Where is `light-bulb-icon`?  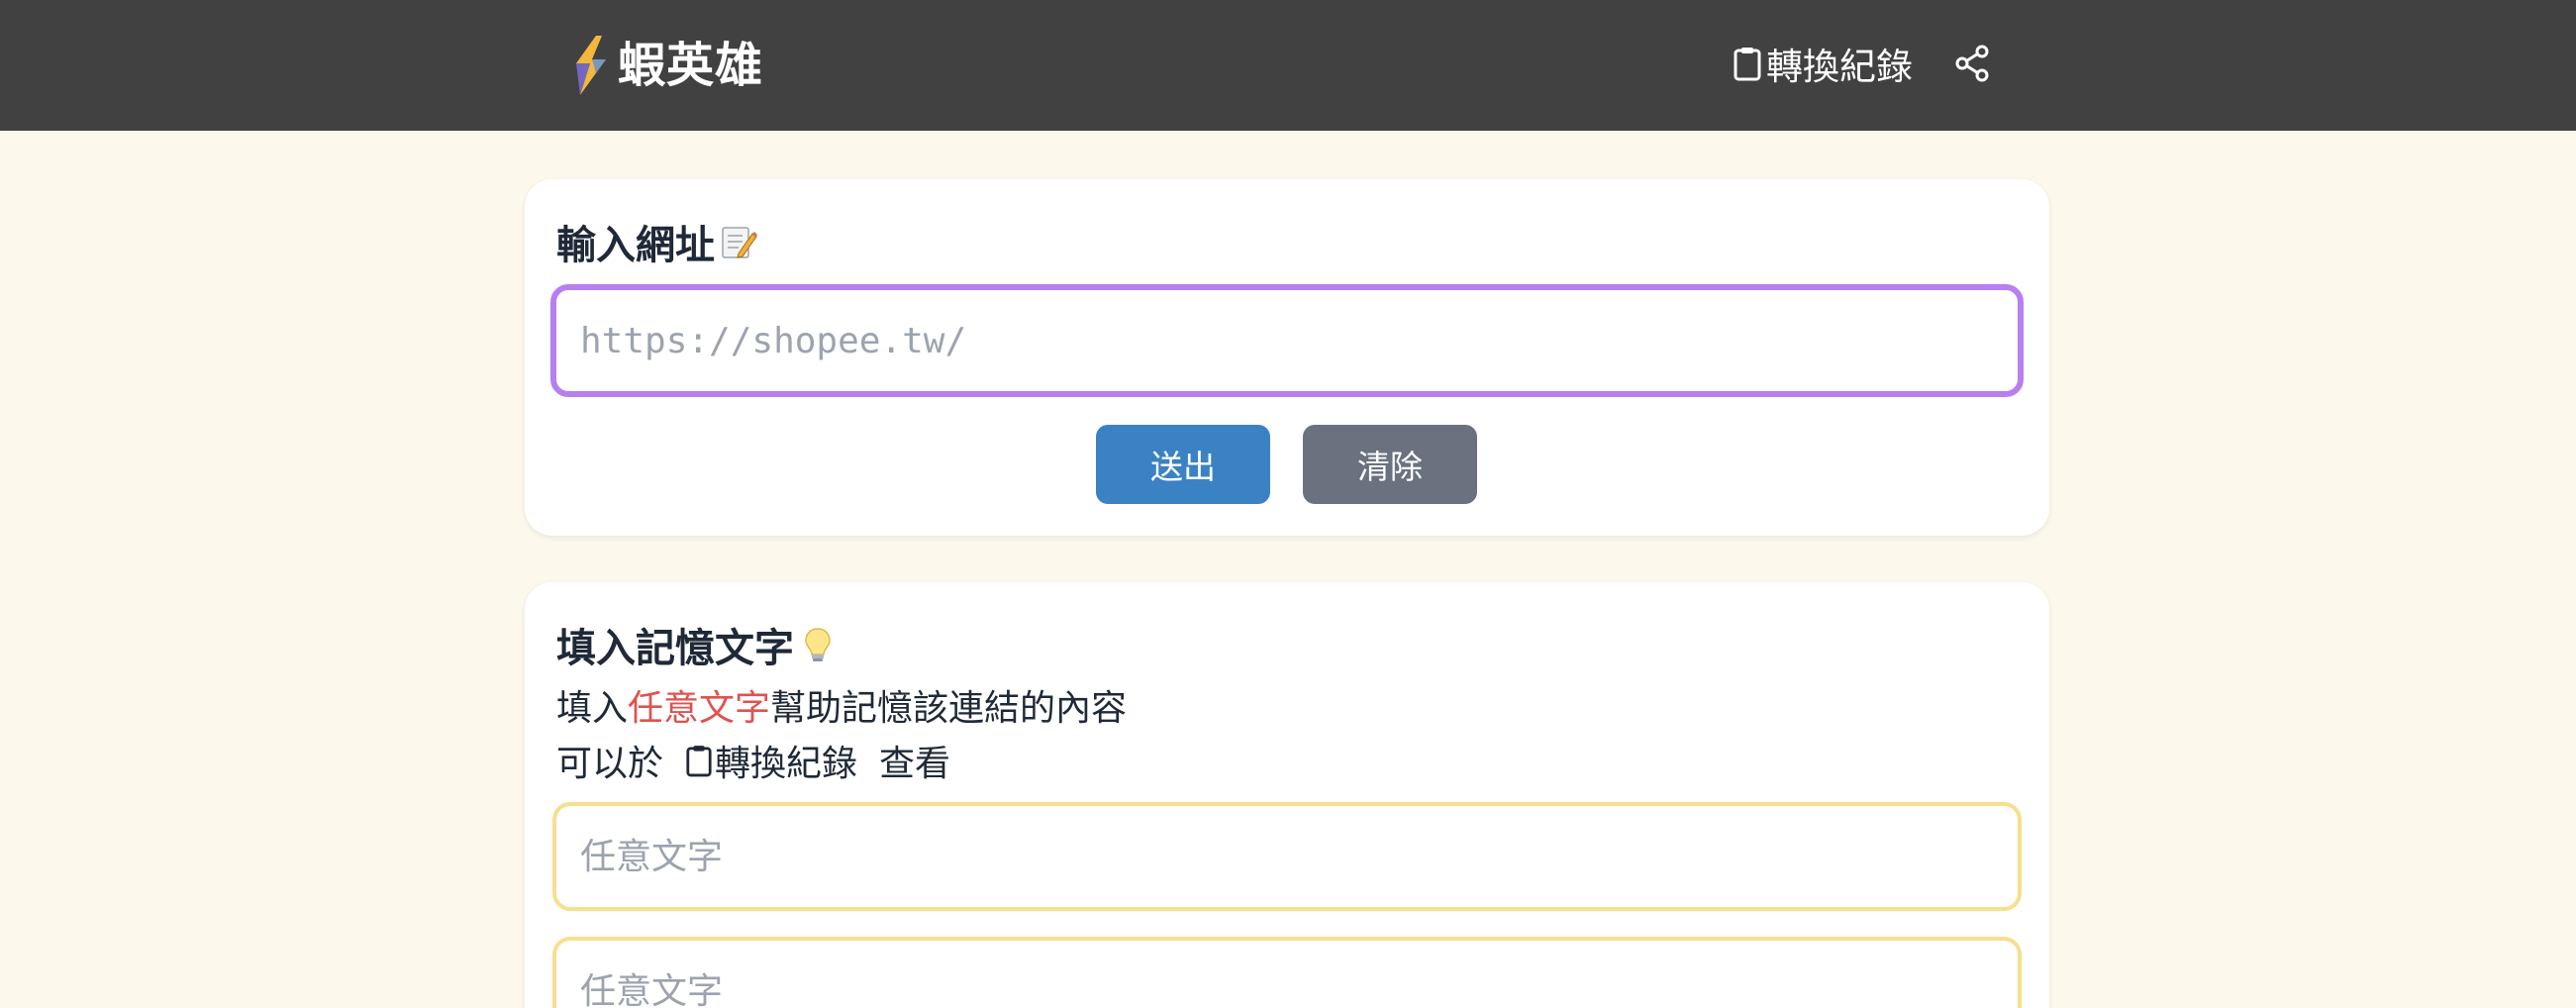 light-bulb-icon is located at coordinates (818, 644).